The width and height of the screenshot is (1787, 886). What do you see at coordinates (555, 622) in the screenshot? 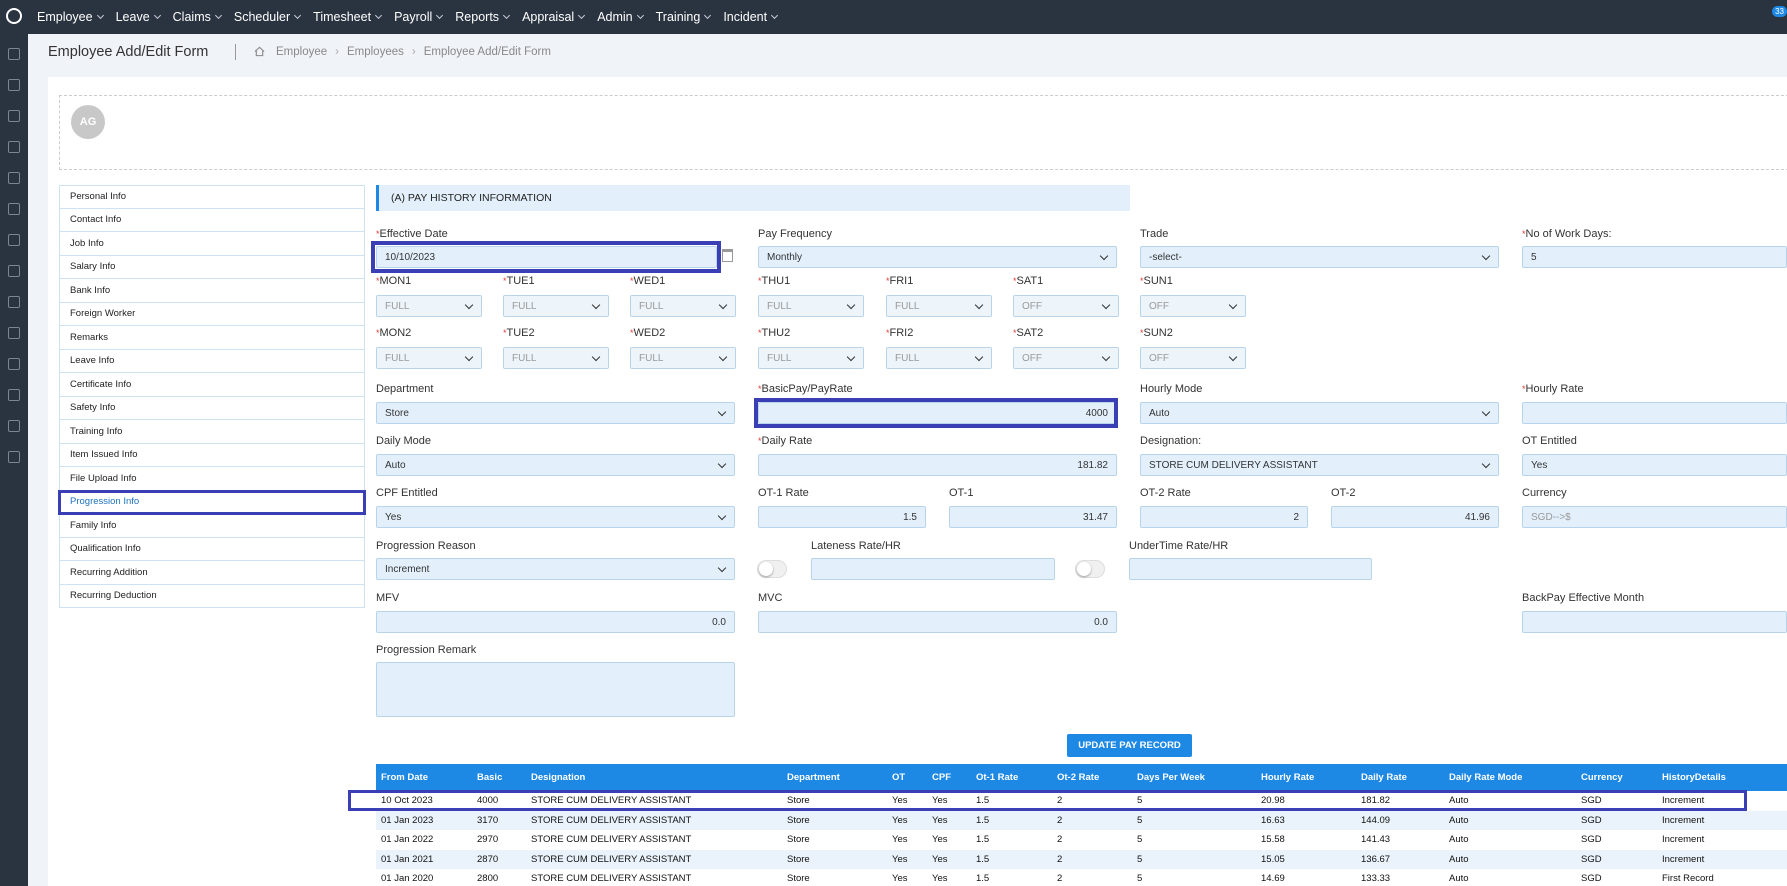
I see `mfv-input: 0.0` at bounding box center [555, 622].